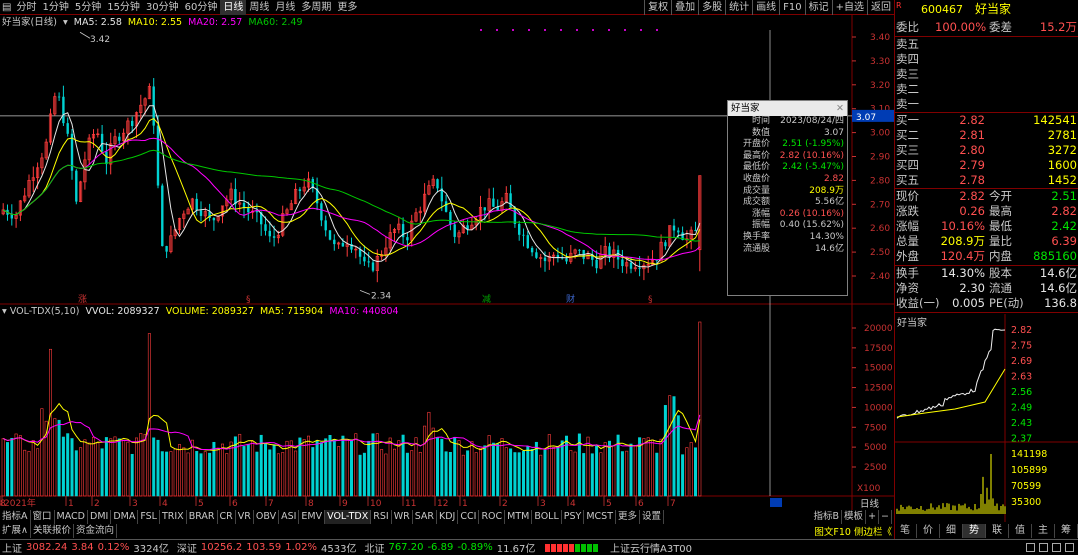 This screenshot has width=1078, height=555. I want to click on panel-tab-5: 值, so click(1020, 531).